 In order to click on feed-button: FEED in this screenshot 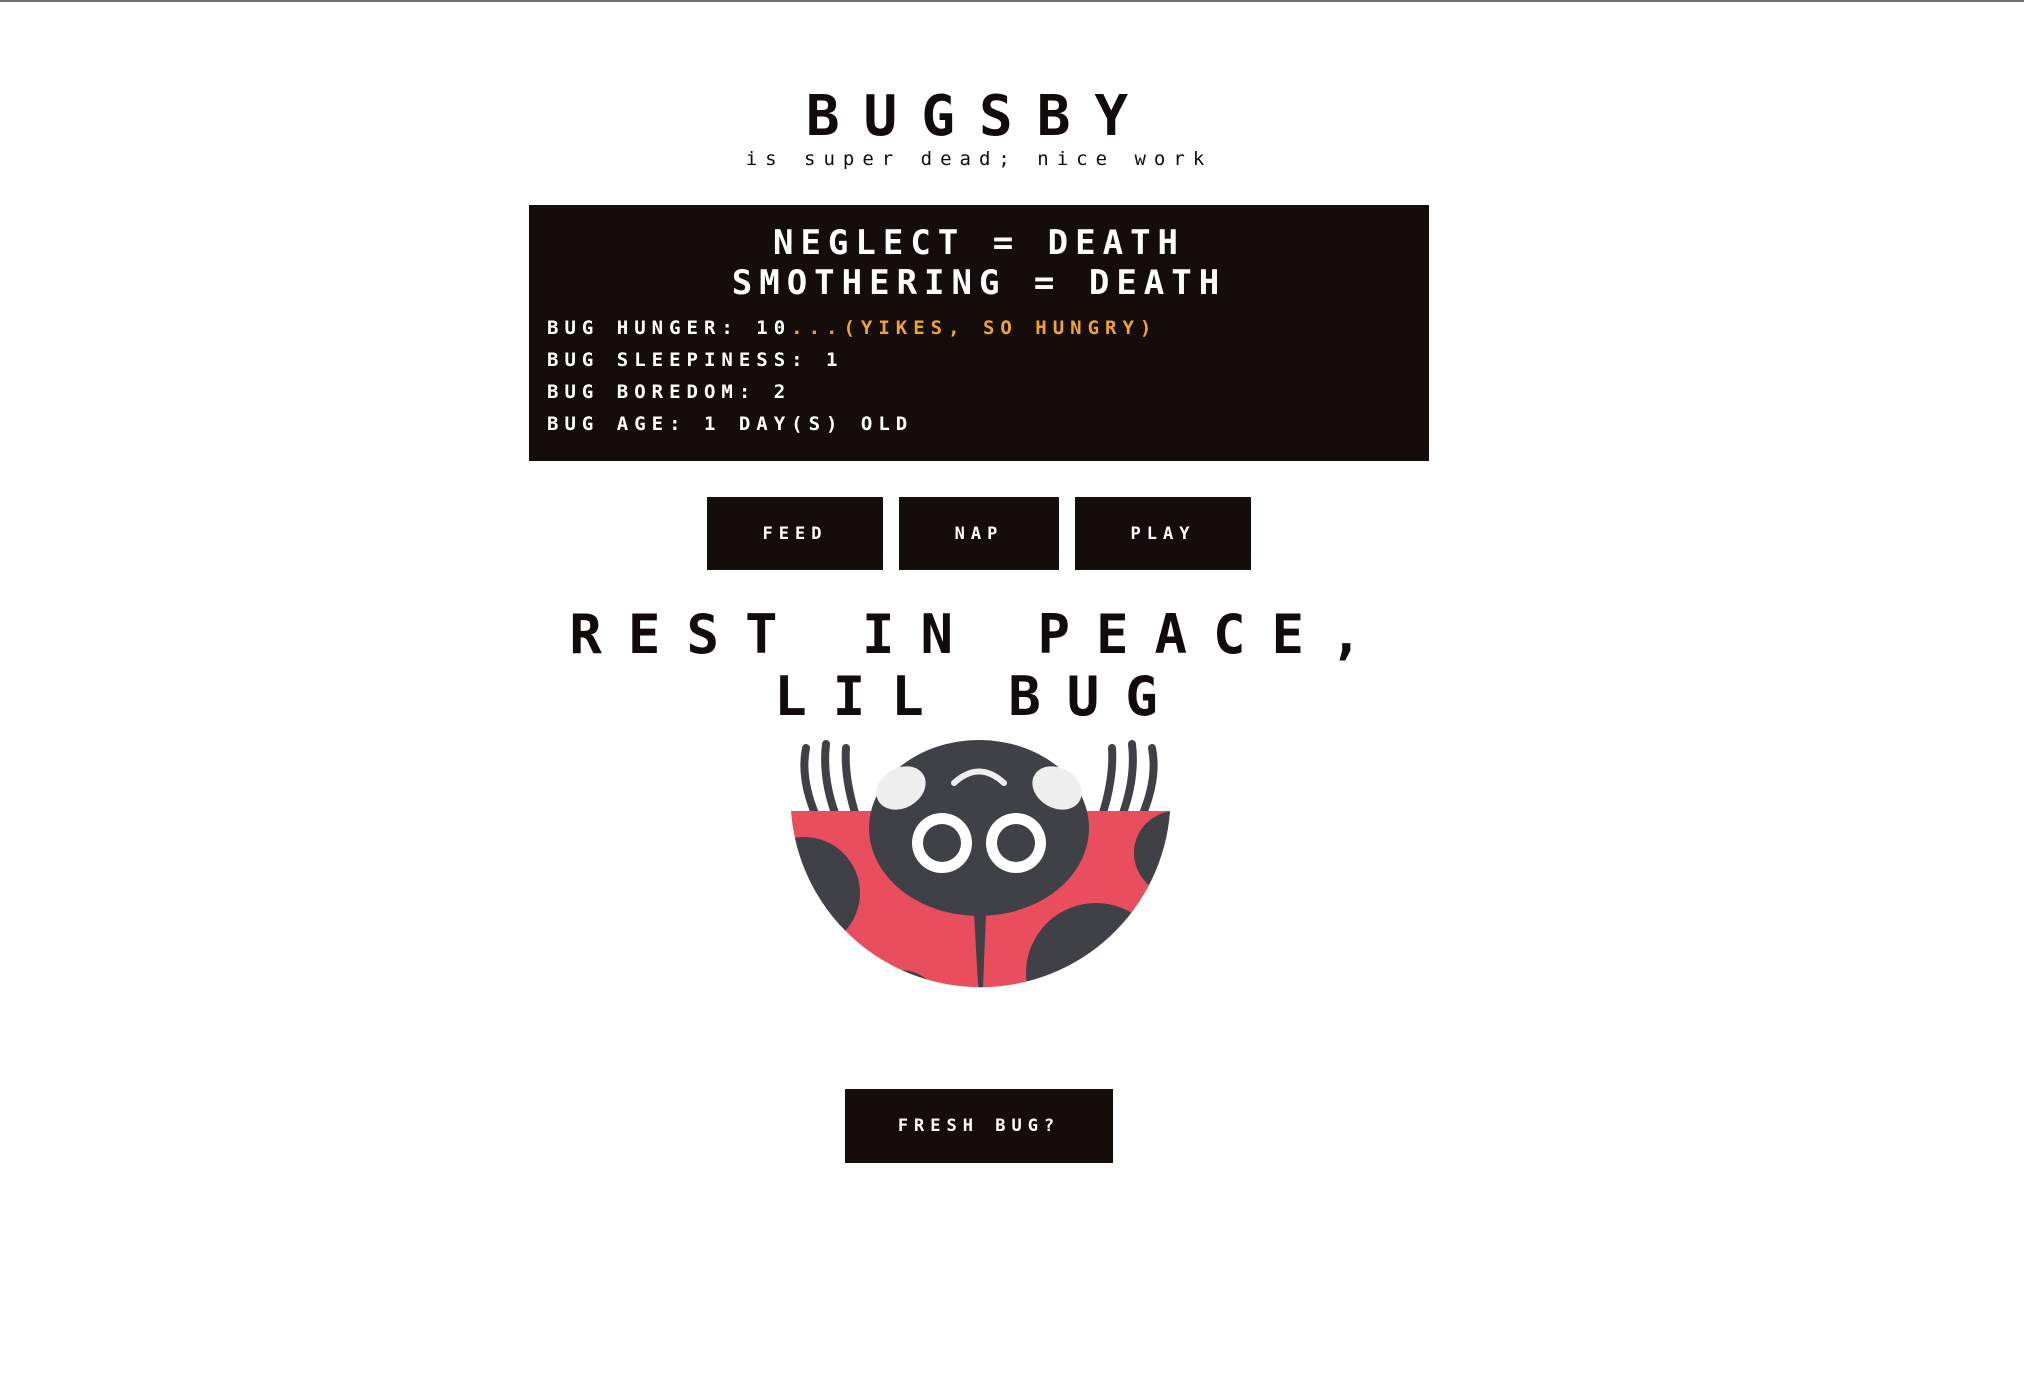, I will do `click(795, 533)`.